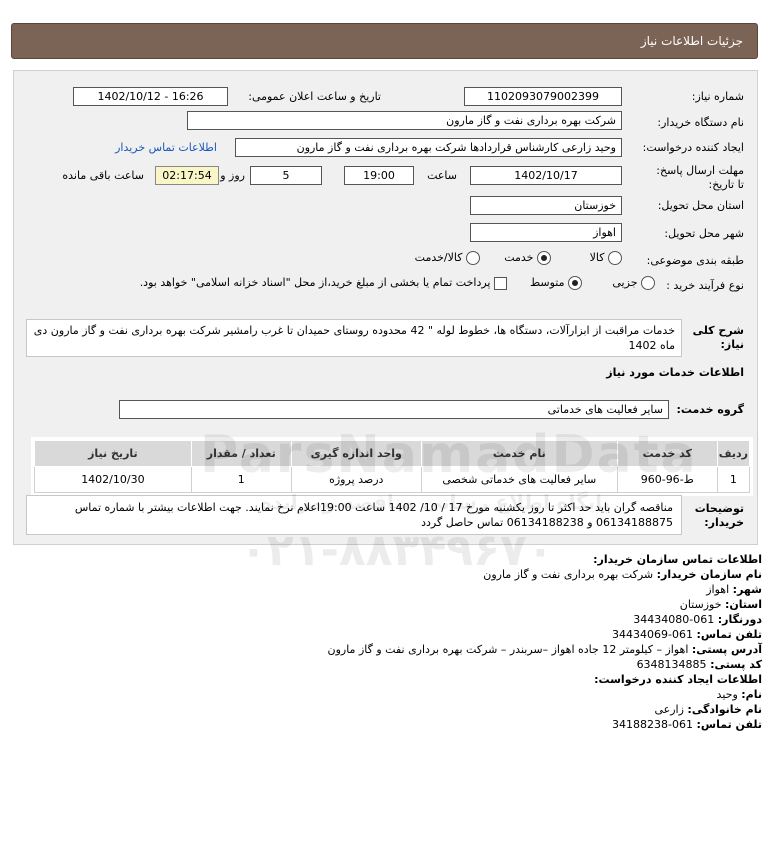 This screenshot has height=845, width=770. What do you see at coordinates (597, 257) in the screenshot?
I see `category-option-kala-label: کالا` at bounding box center [597, 257].